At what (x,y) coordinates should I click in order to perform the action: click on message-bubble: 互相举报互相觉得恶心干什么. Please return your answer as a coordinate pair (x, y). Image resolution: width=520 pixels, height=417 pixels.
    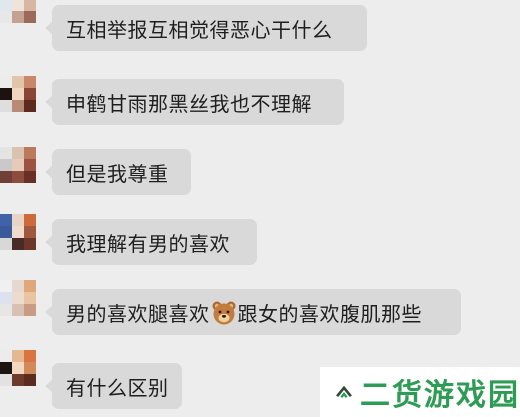
    Looking at the image, I should click on (206, 28).